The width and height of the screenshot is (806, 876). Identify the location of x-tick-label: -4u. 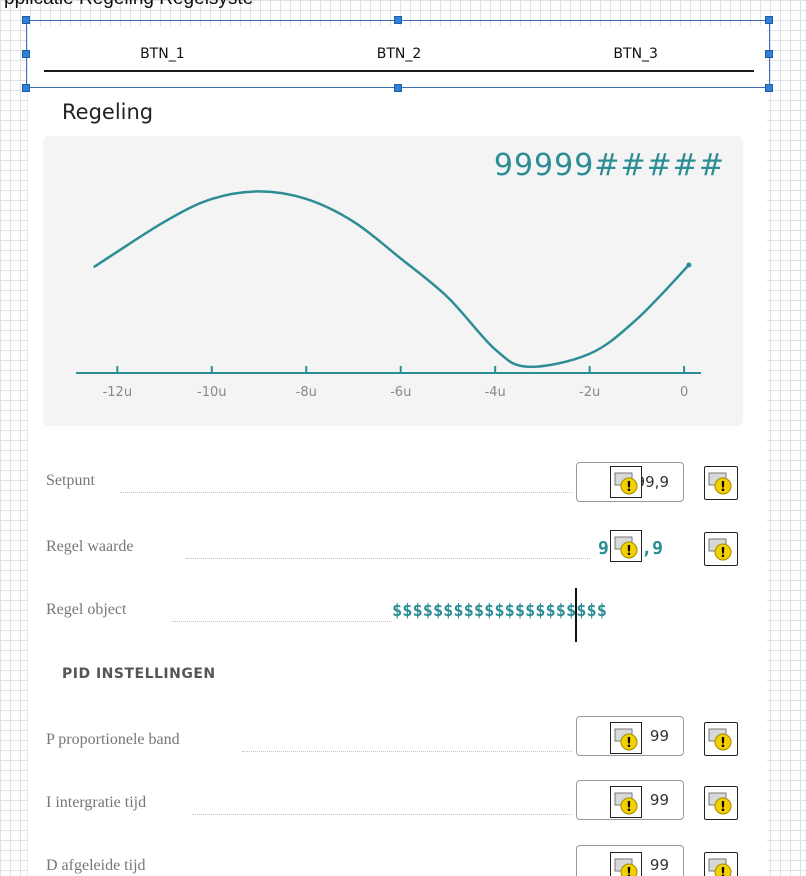
(495, 392).